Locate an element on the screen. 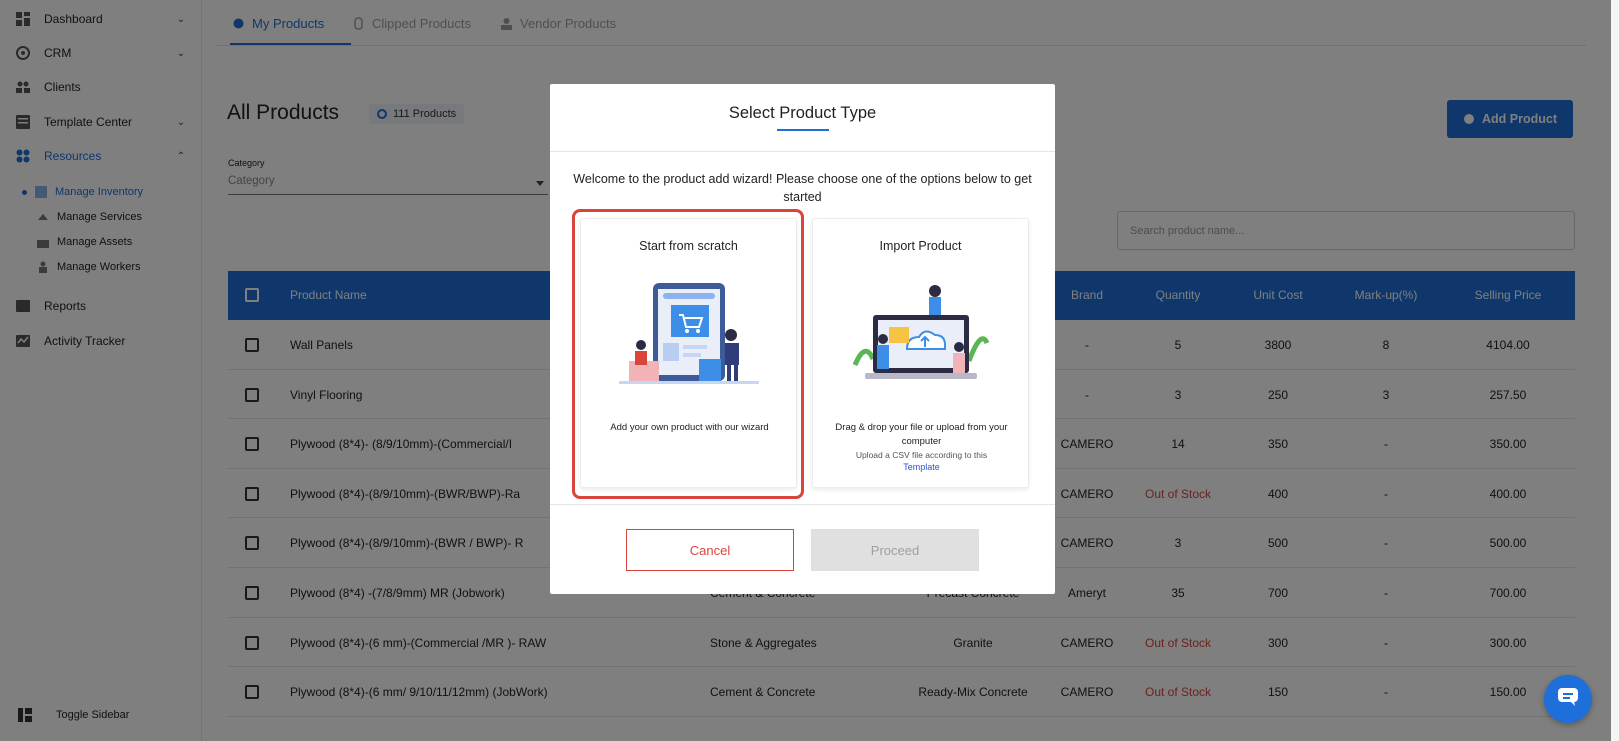  option-title: Import Product is located at coordinates (920, 246).